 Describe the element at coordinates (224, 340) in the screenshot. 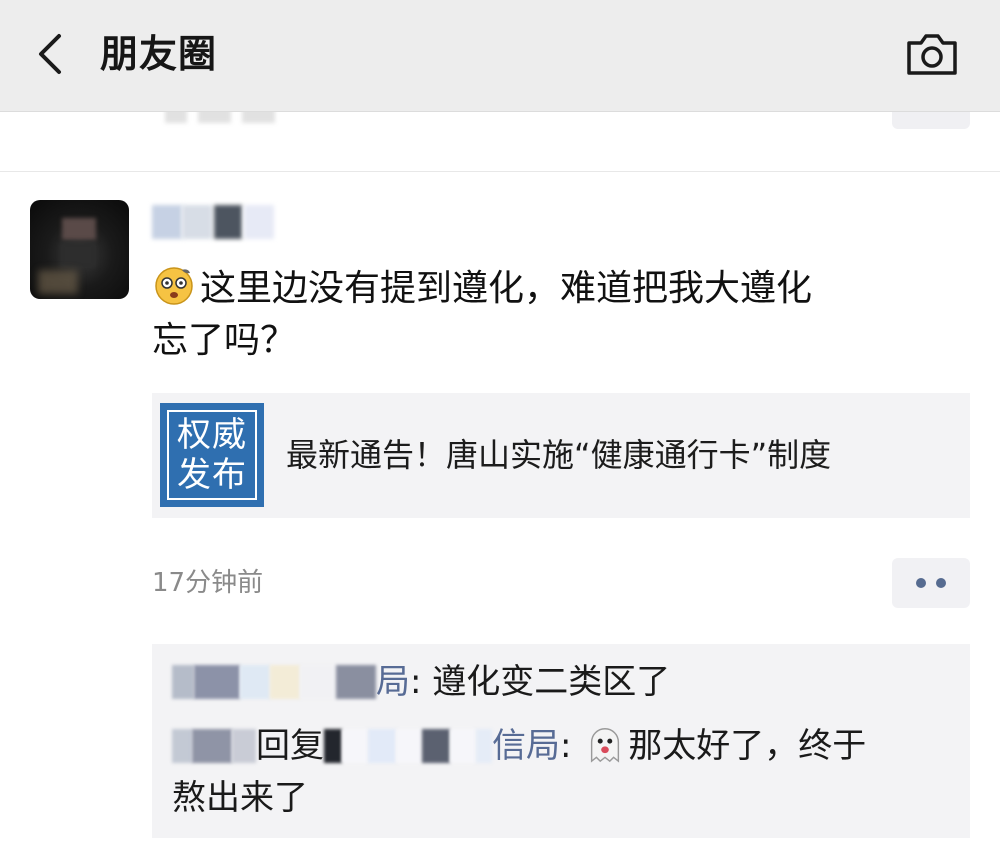

I see `post-text-line-2: 忘了吗？` at that location.